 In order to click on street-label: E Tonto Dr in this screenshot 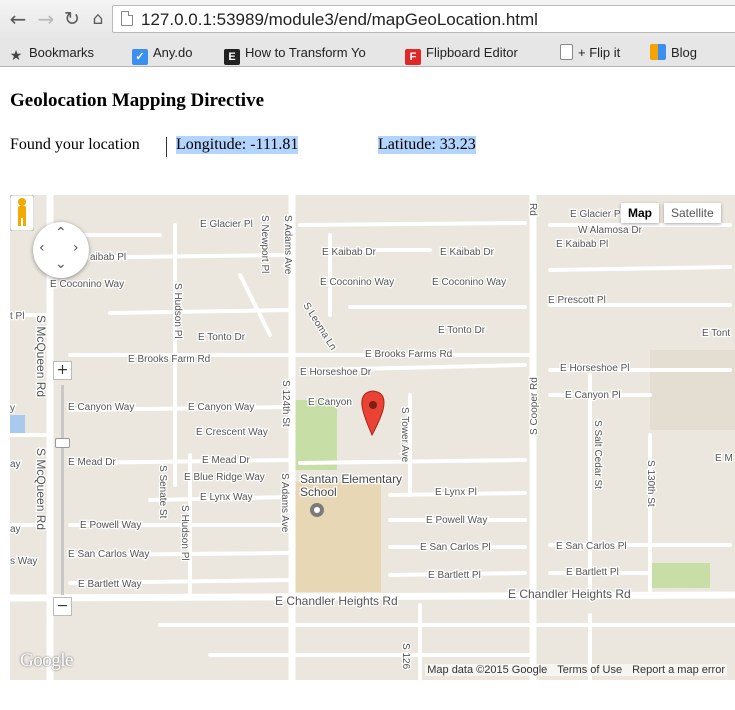, I will do `click(462, 330)`.